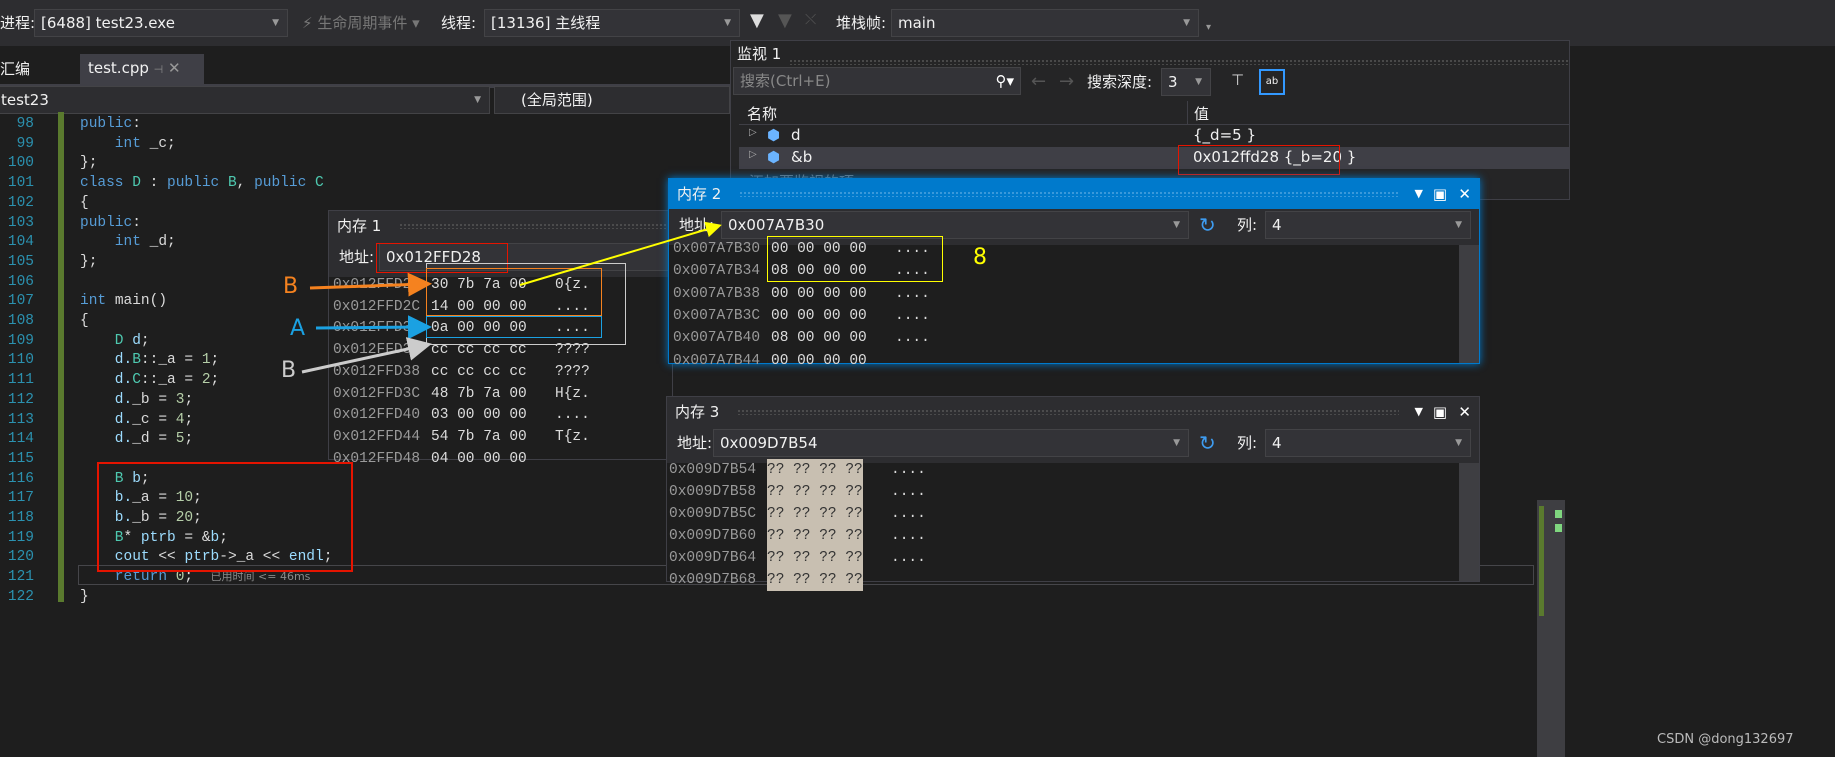  I want to click on annotation-arrows, so click(511, 297).